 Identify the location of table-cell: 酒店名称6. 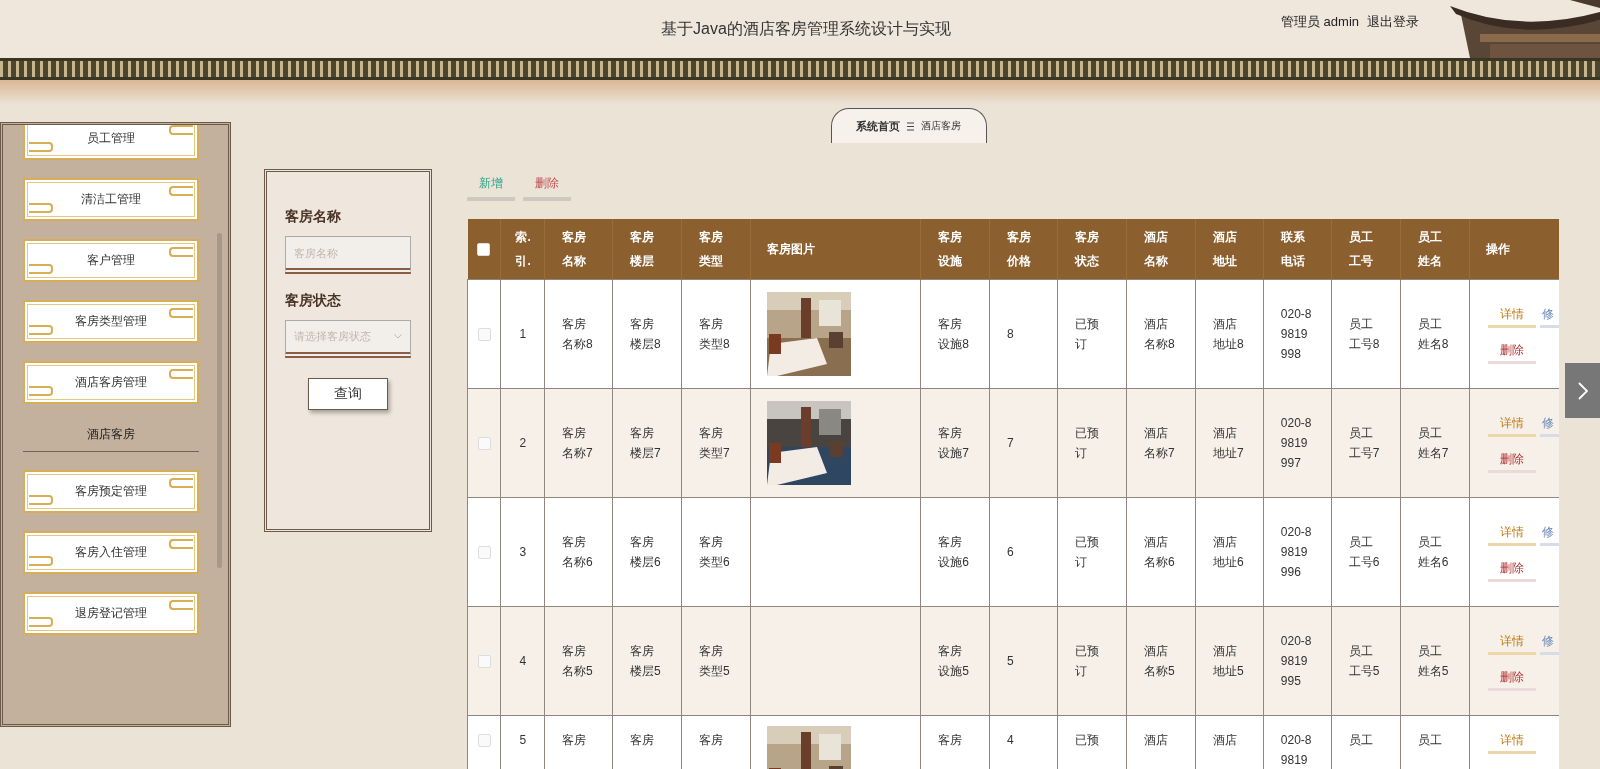
(1159, 552).